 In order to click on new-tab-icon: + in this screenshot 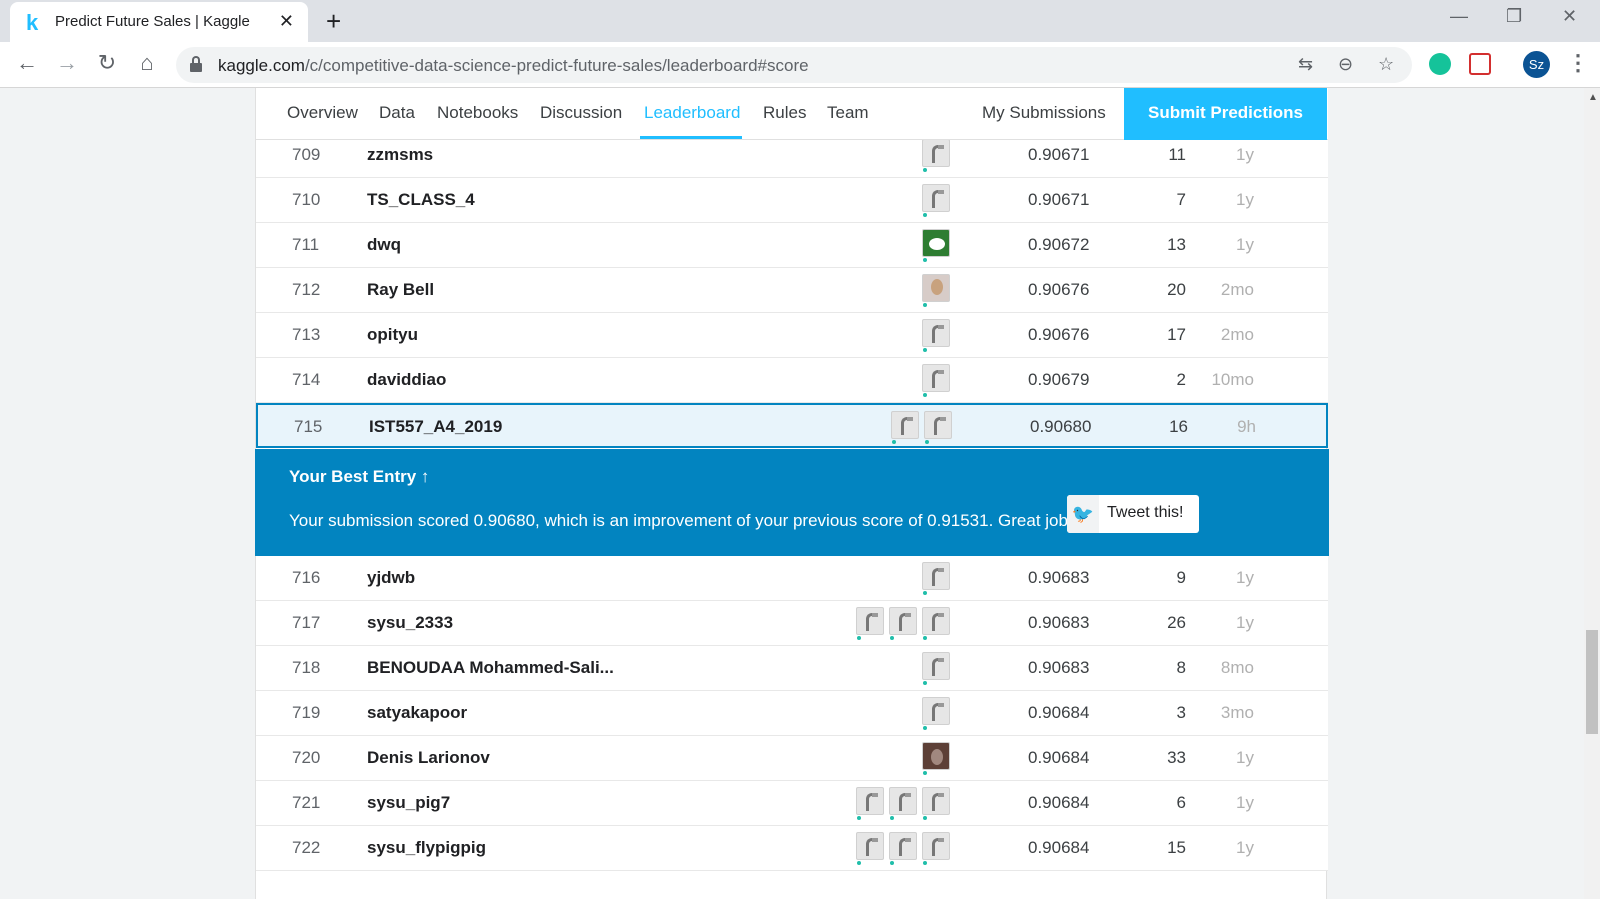, I will do `click(333, 21)`.